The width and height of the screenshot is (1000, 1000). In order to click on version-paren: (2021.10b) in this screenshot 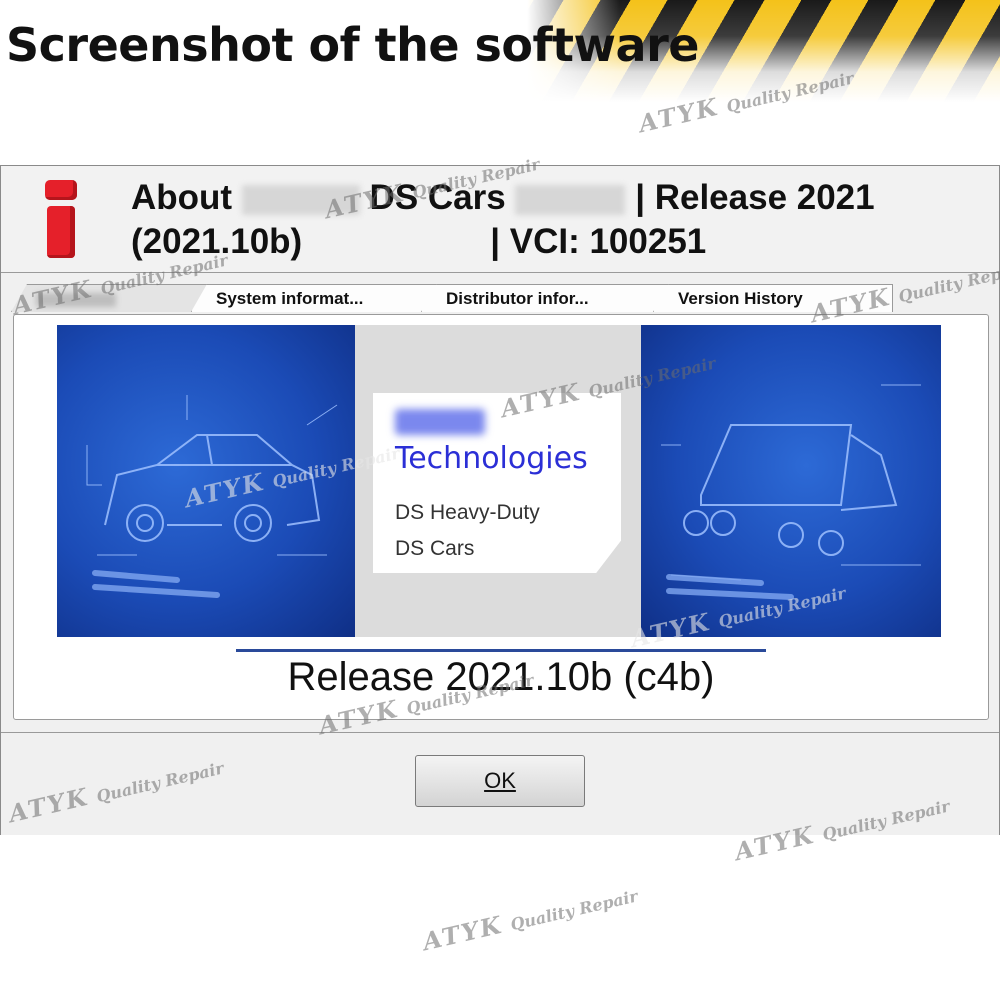, I will do `click(217, 241)`.